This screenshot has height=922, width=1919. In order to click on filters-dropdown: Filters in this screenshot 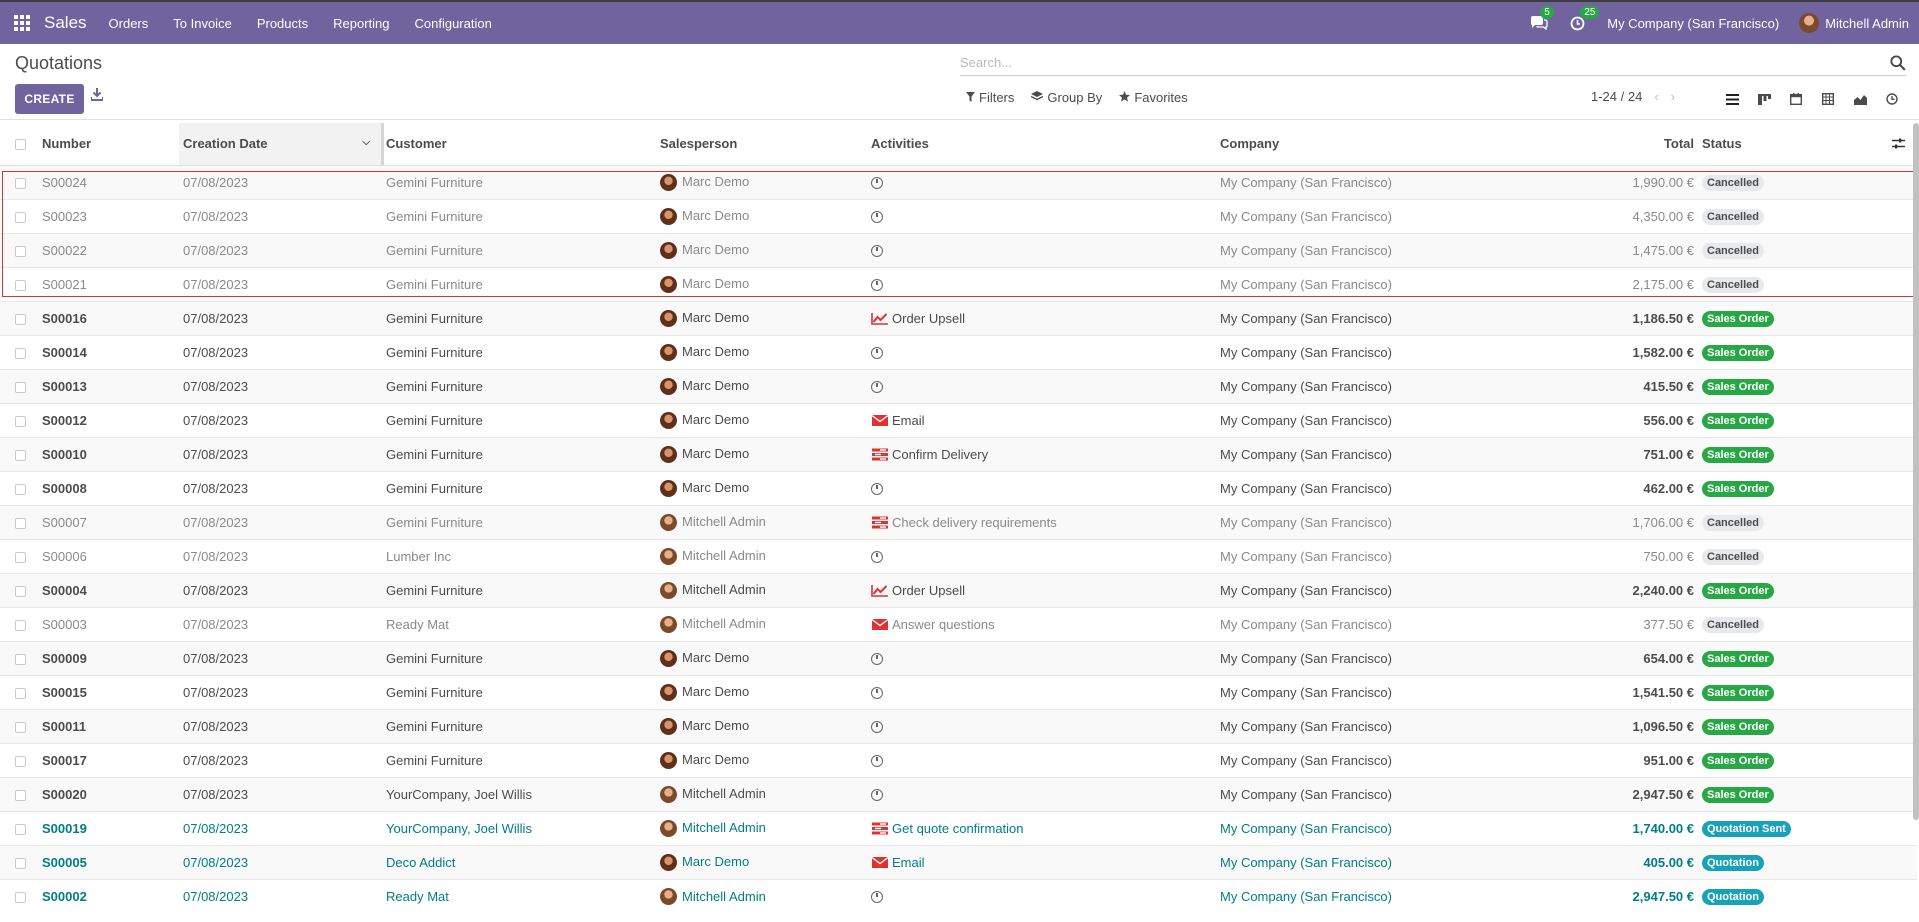, I will do `click(990, 97)`.